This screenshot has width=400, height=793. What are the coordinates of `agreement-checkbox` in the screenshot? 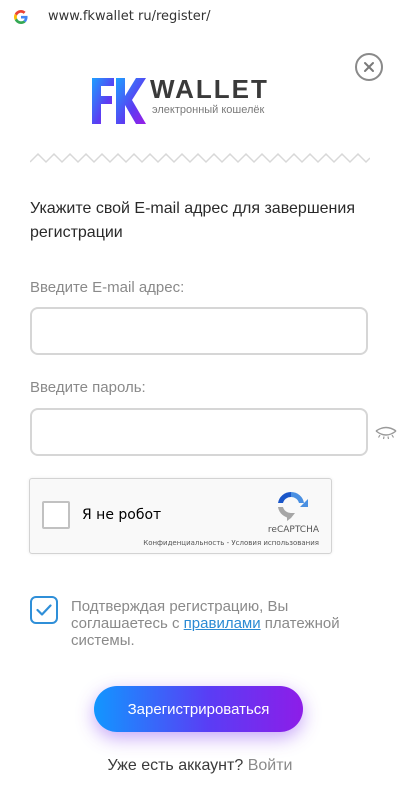 It's located at (44, 610).